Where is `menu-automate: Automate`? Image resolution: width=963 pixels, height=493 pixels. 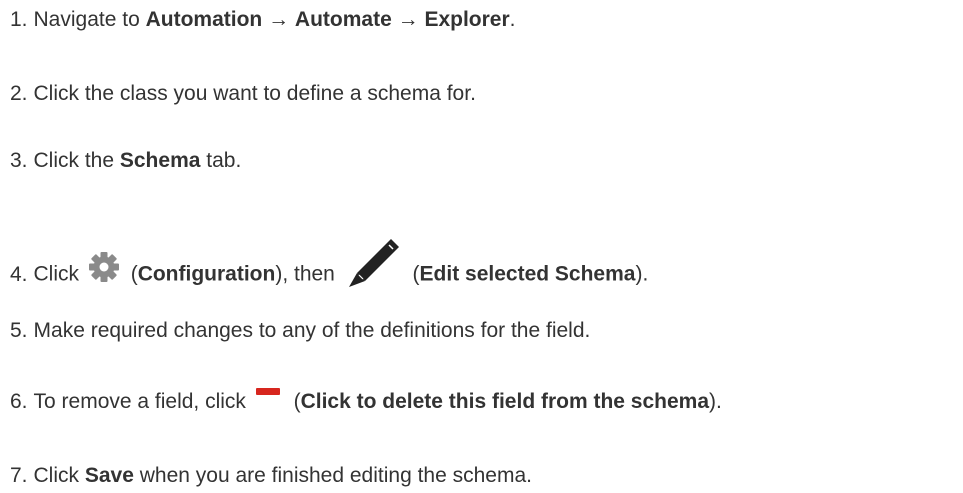
menu-automate: Automate is located at coordinates (343, 19).